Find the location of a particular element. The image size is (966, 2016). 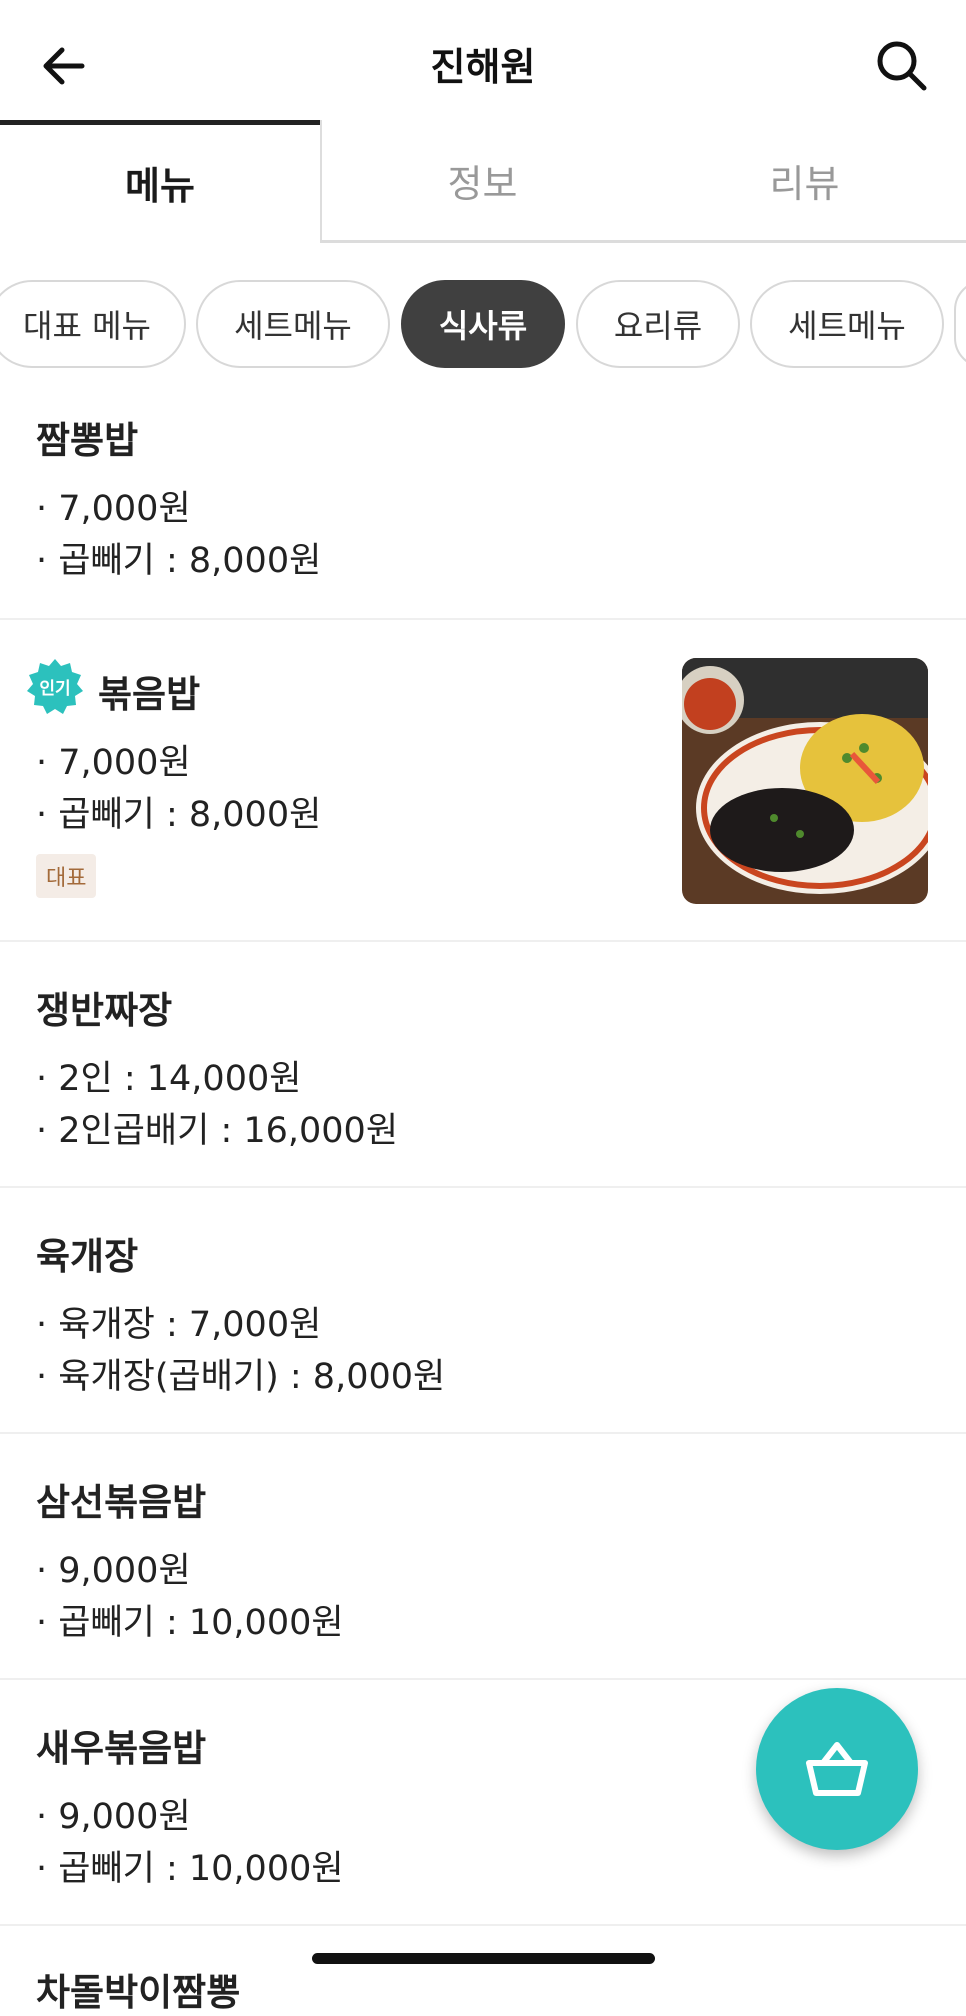

signature-tag: 대표 is located at coordinates (66, 876).